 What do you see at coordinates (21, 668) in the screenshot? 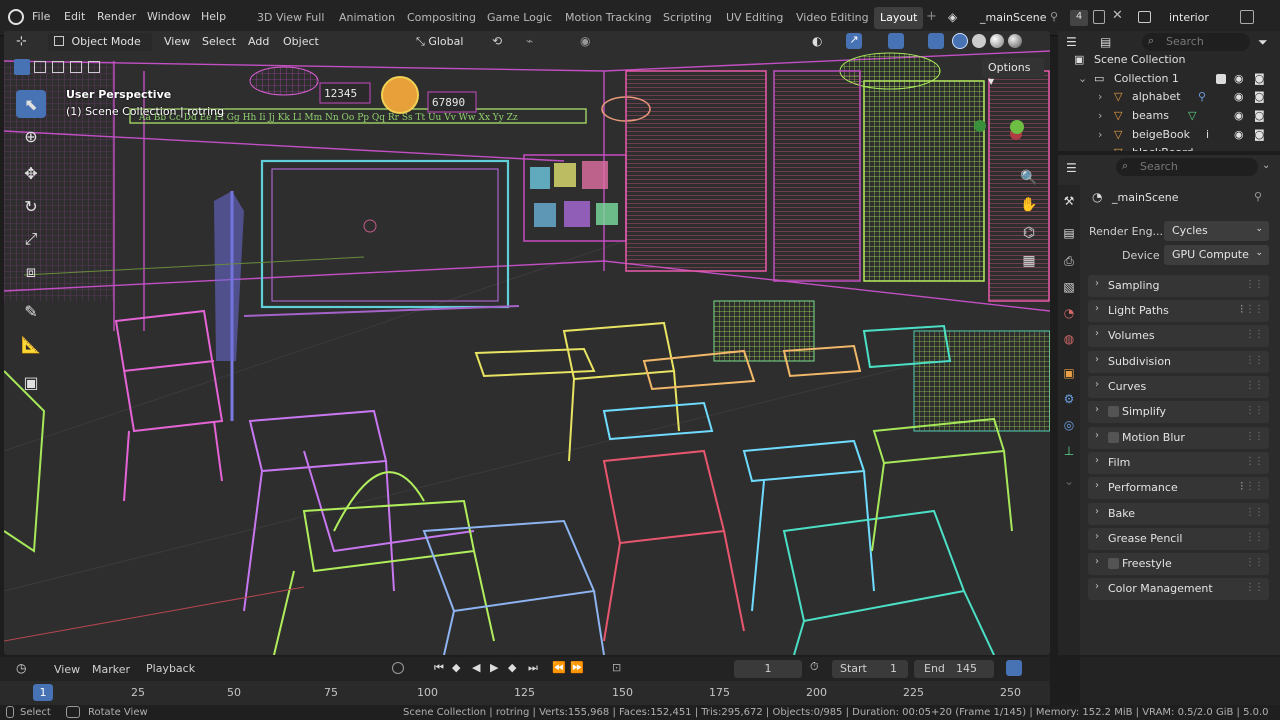
I see `timeline-editor-icon: ◷` at bounding box center [21, 668].